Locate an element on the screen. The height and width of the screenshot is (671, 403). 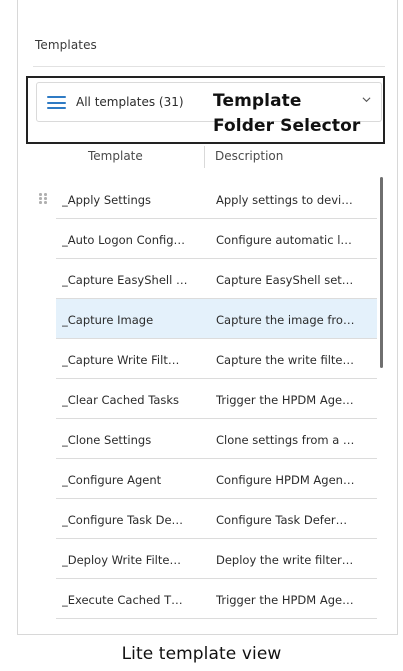
template-name-cell: _Apply Settings is located at coordinates (107, 200).